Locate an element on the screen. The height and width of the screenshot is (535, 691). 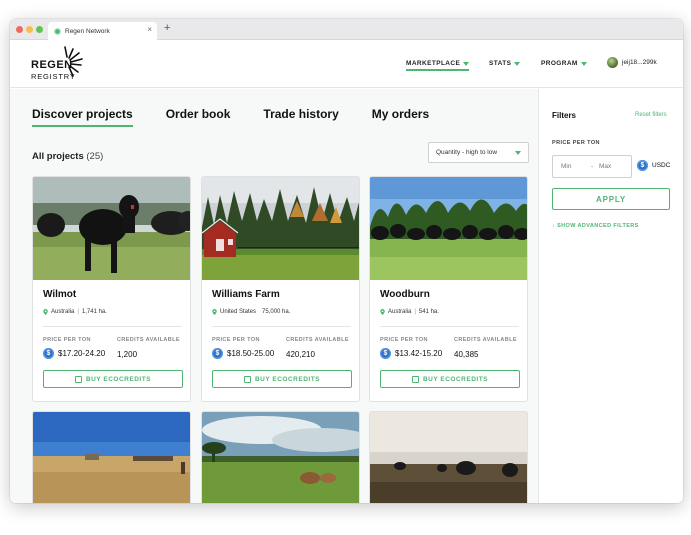
account-address: jeij18...299k is located at coordinates (639, 62).